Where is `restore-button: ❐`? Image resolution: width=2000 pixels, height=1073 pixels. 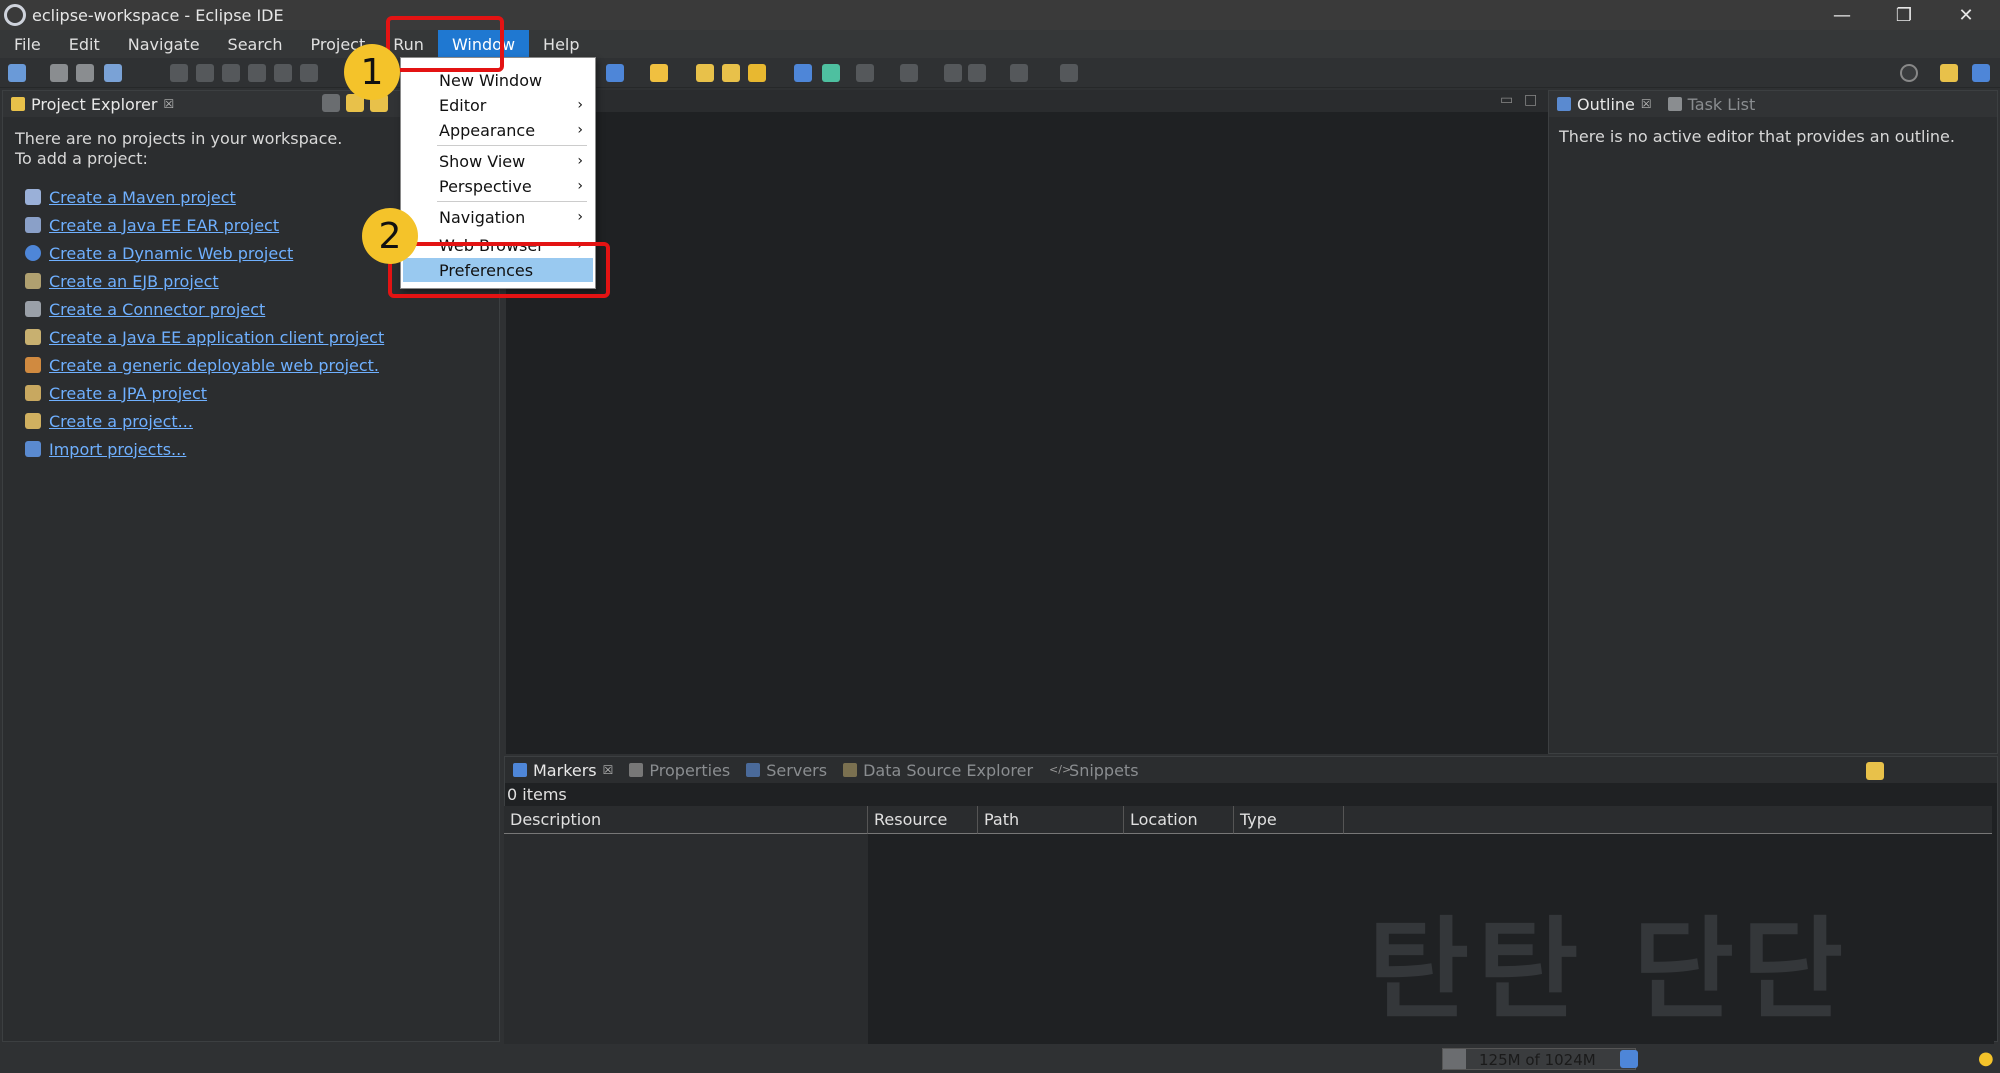
restore-button: ❐ is located at coordinates (1904, 15).